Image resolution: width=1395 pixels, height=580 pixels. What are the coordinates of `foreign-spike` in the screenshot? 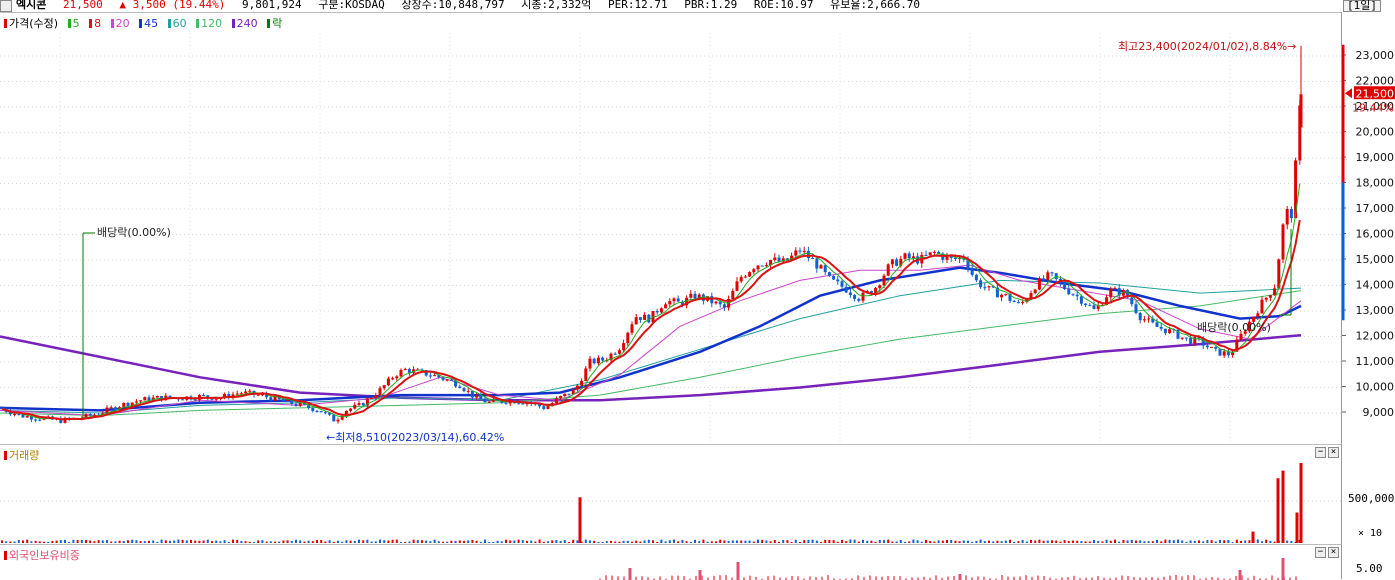 It's located at (1283, 569).